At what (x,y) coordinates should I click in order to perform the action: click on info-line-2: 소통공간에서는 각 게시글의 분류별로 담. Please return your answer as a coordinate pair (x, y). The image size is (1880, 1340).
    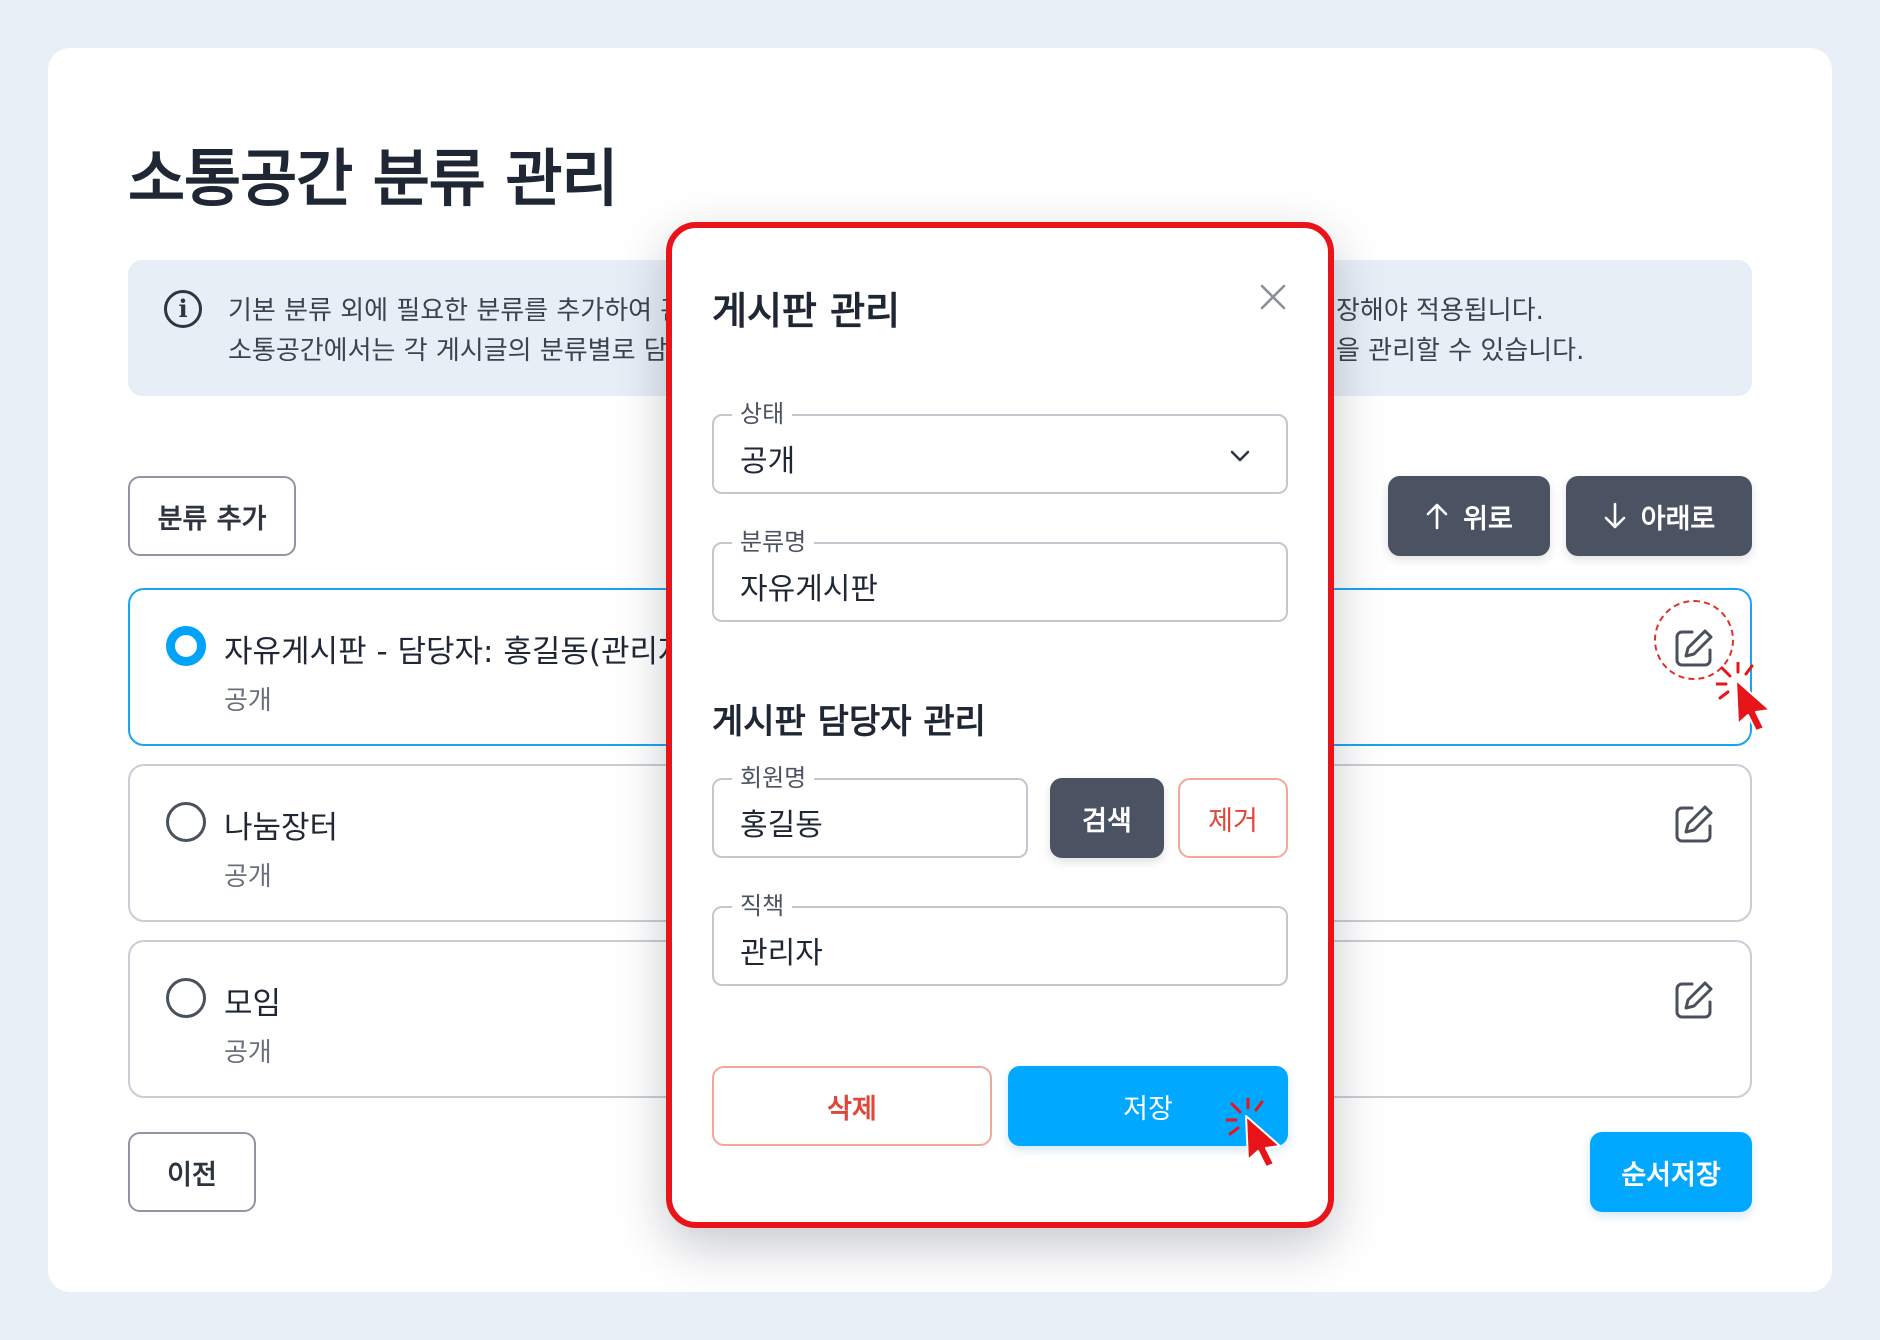
    Looking at the image, I should click on (448, 351).